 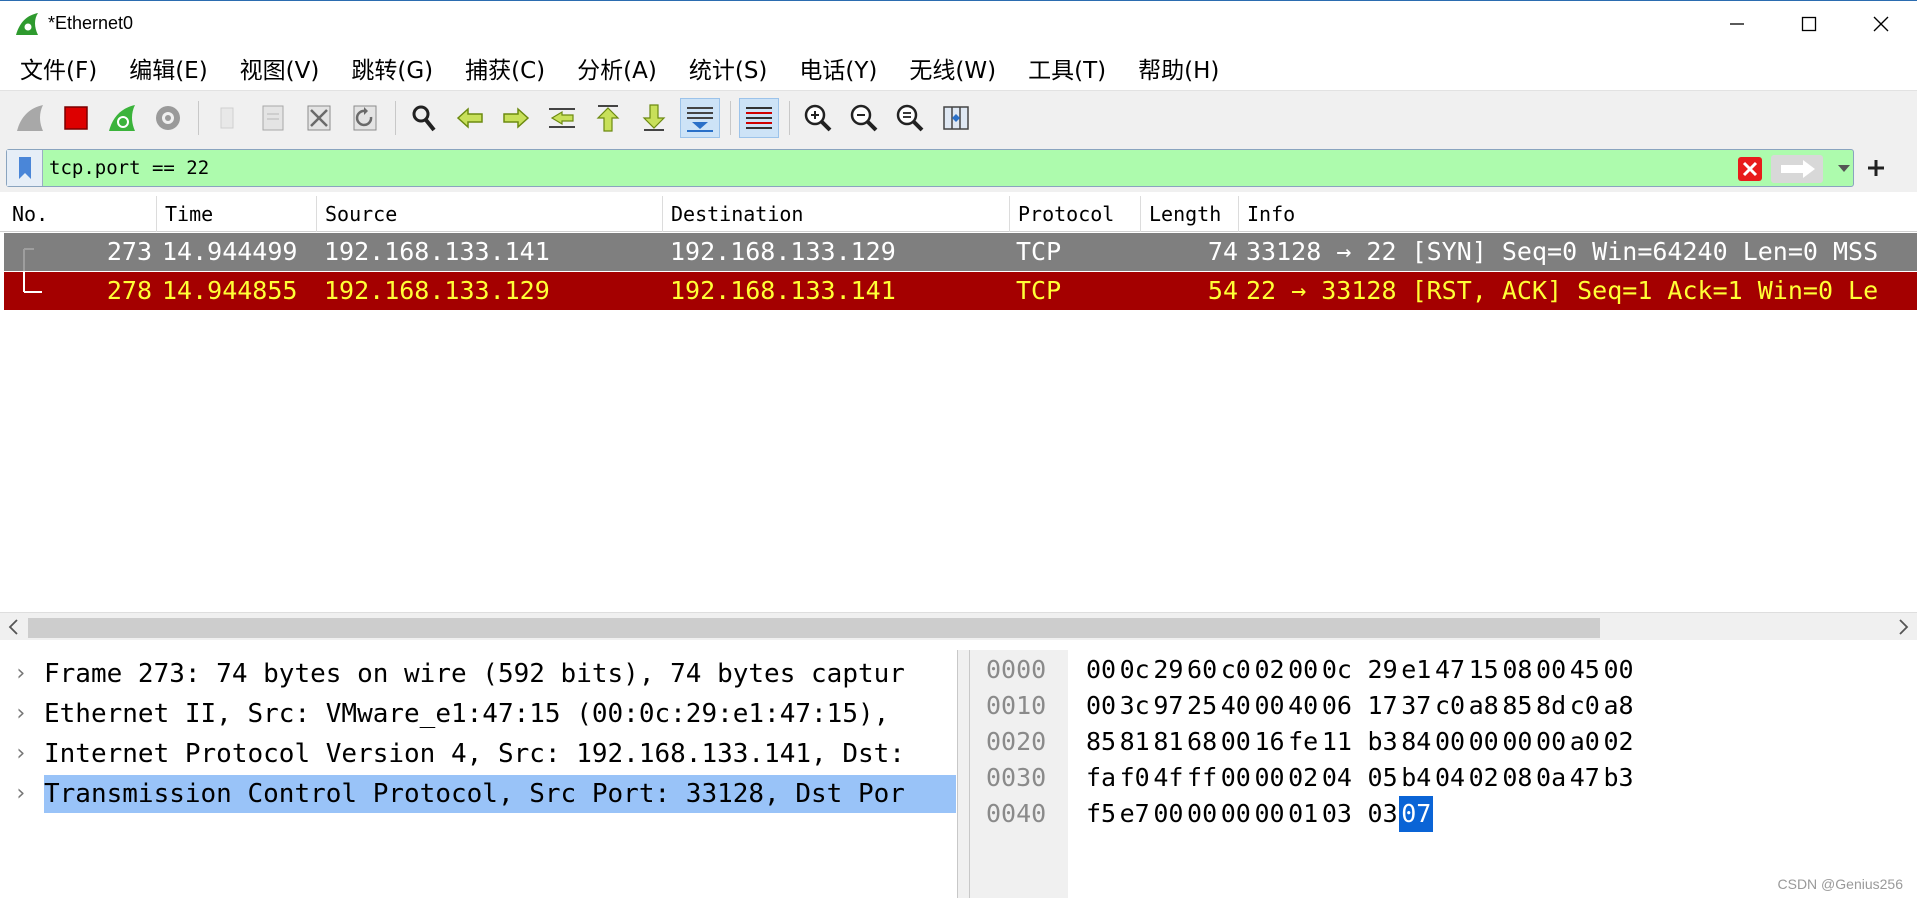 I want to click on scrollbar-thumb, so click(x=814, y=628).